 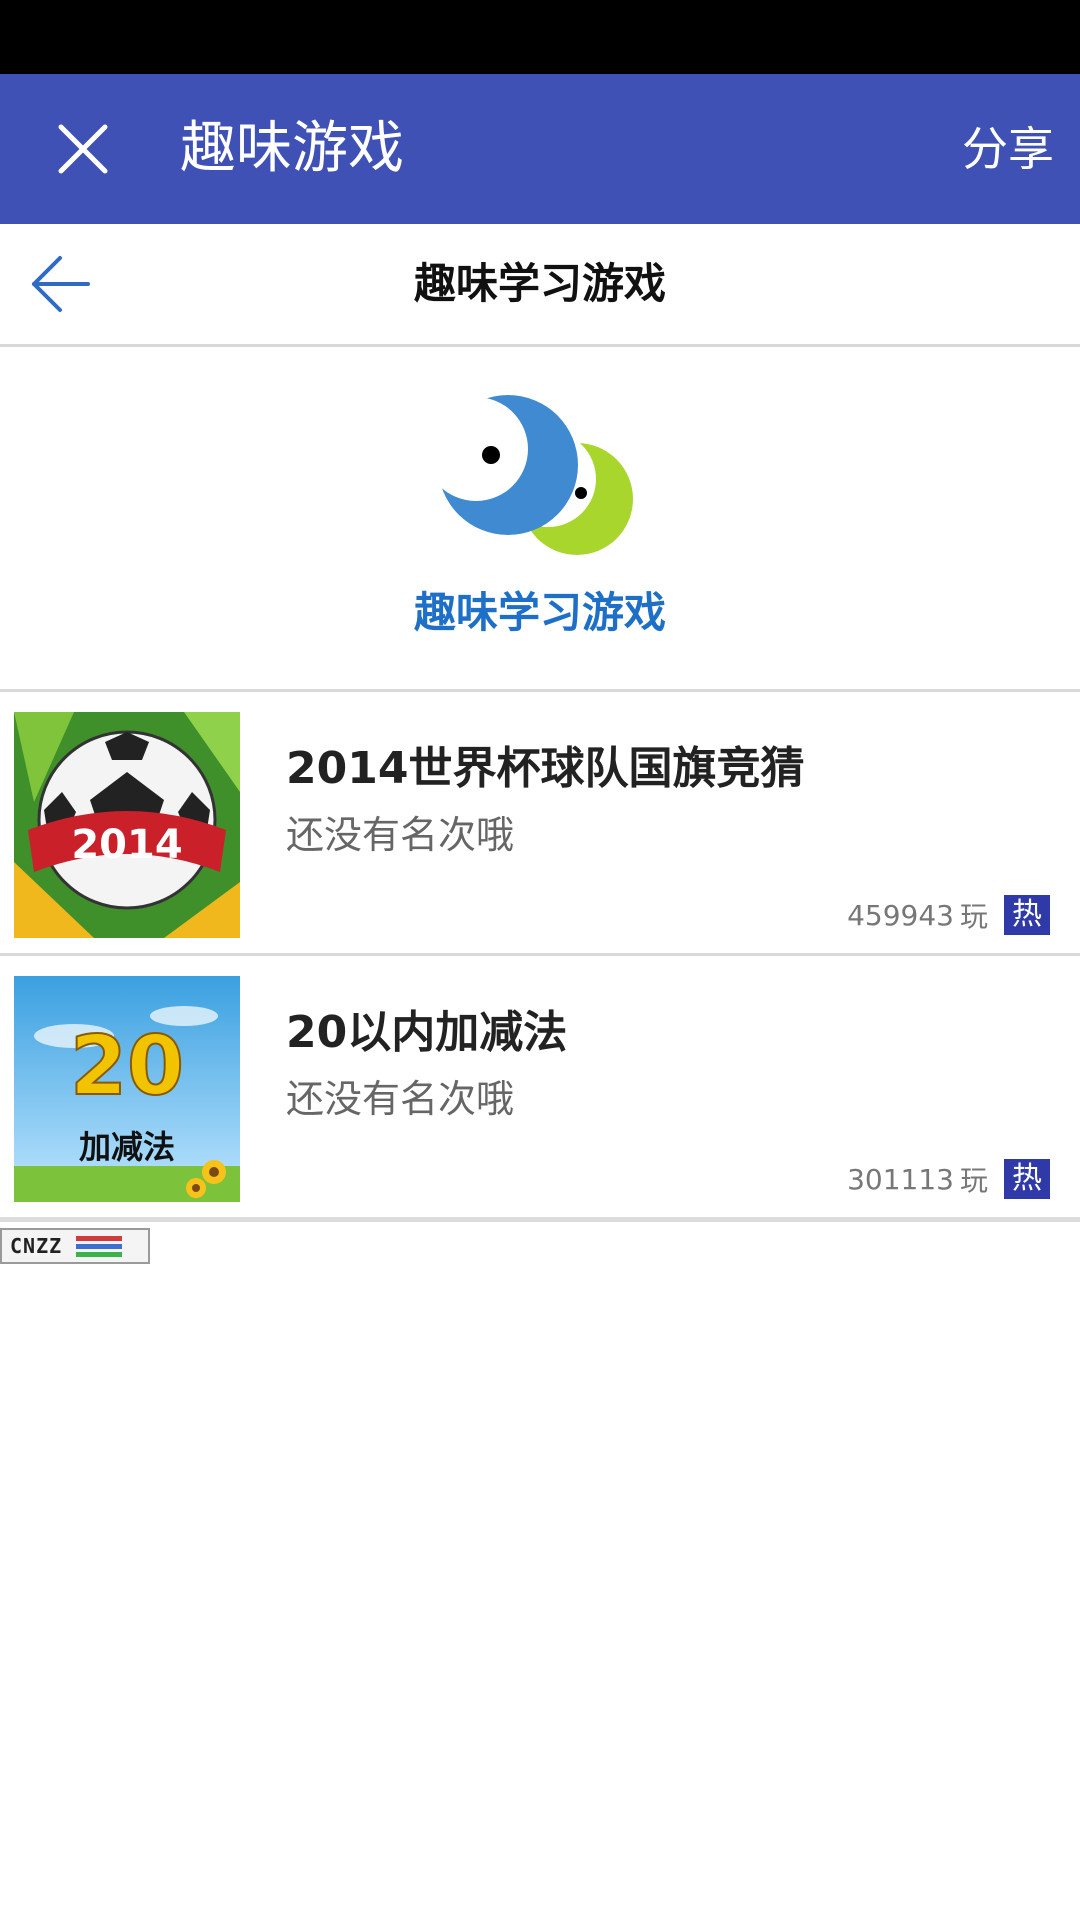 I want to click on banner-title: 趣味学习游戏, so click(x=539, y=612).